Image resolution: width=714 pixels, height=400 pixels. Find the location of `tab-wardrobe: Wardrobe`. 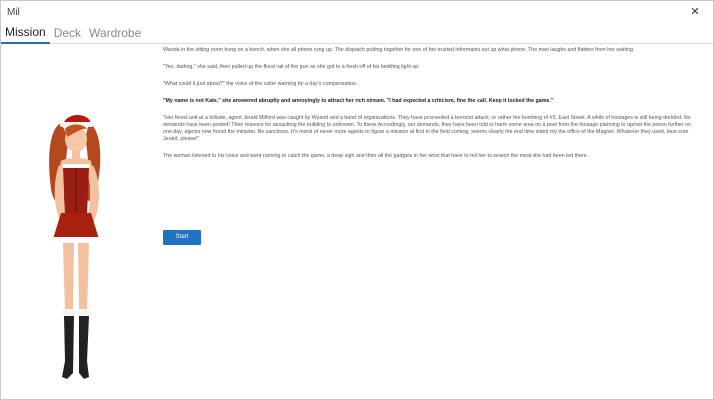

tab-wardrobe: Wardrobe is located at coordinates (115, 34).